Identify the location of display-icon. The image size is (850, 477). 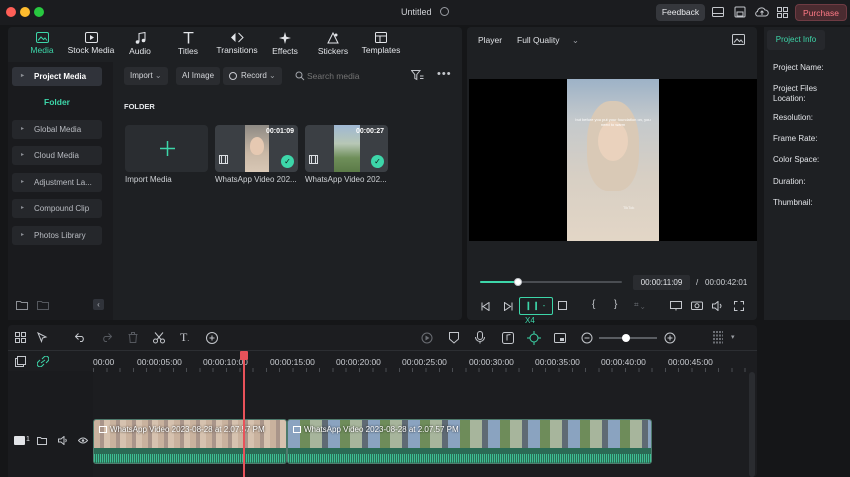
(676, 306).